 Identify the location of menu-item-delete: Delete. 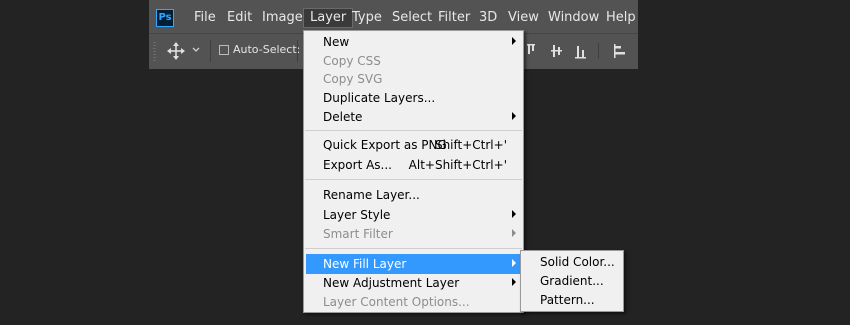
(413, 117).